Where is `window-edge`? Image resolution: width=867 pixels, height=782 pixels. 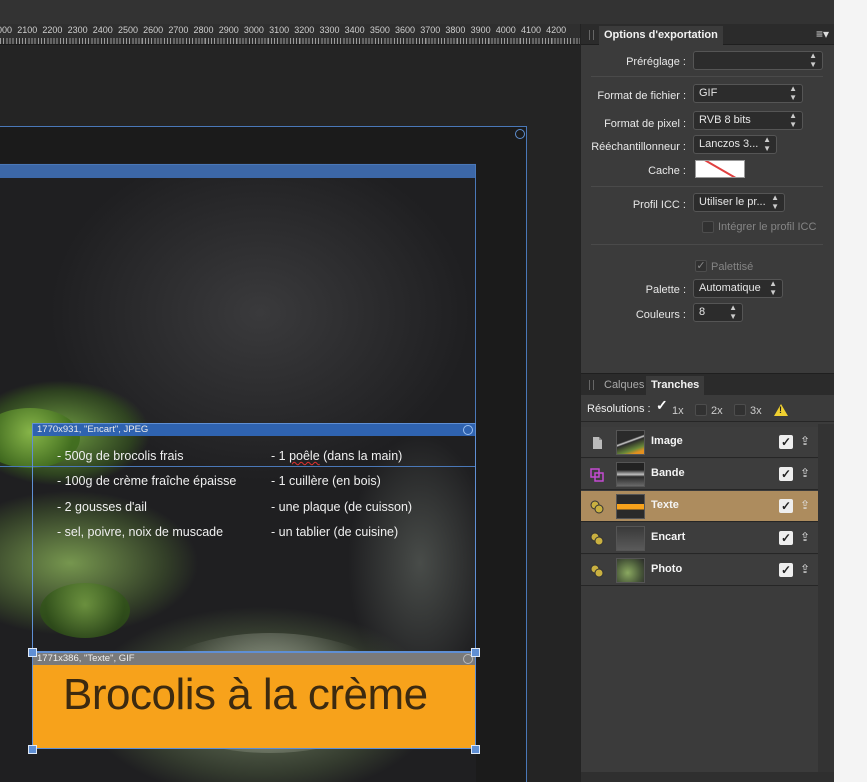
window-edge is located at coordinates (850, 391).